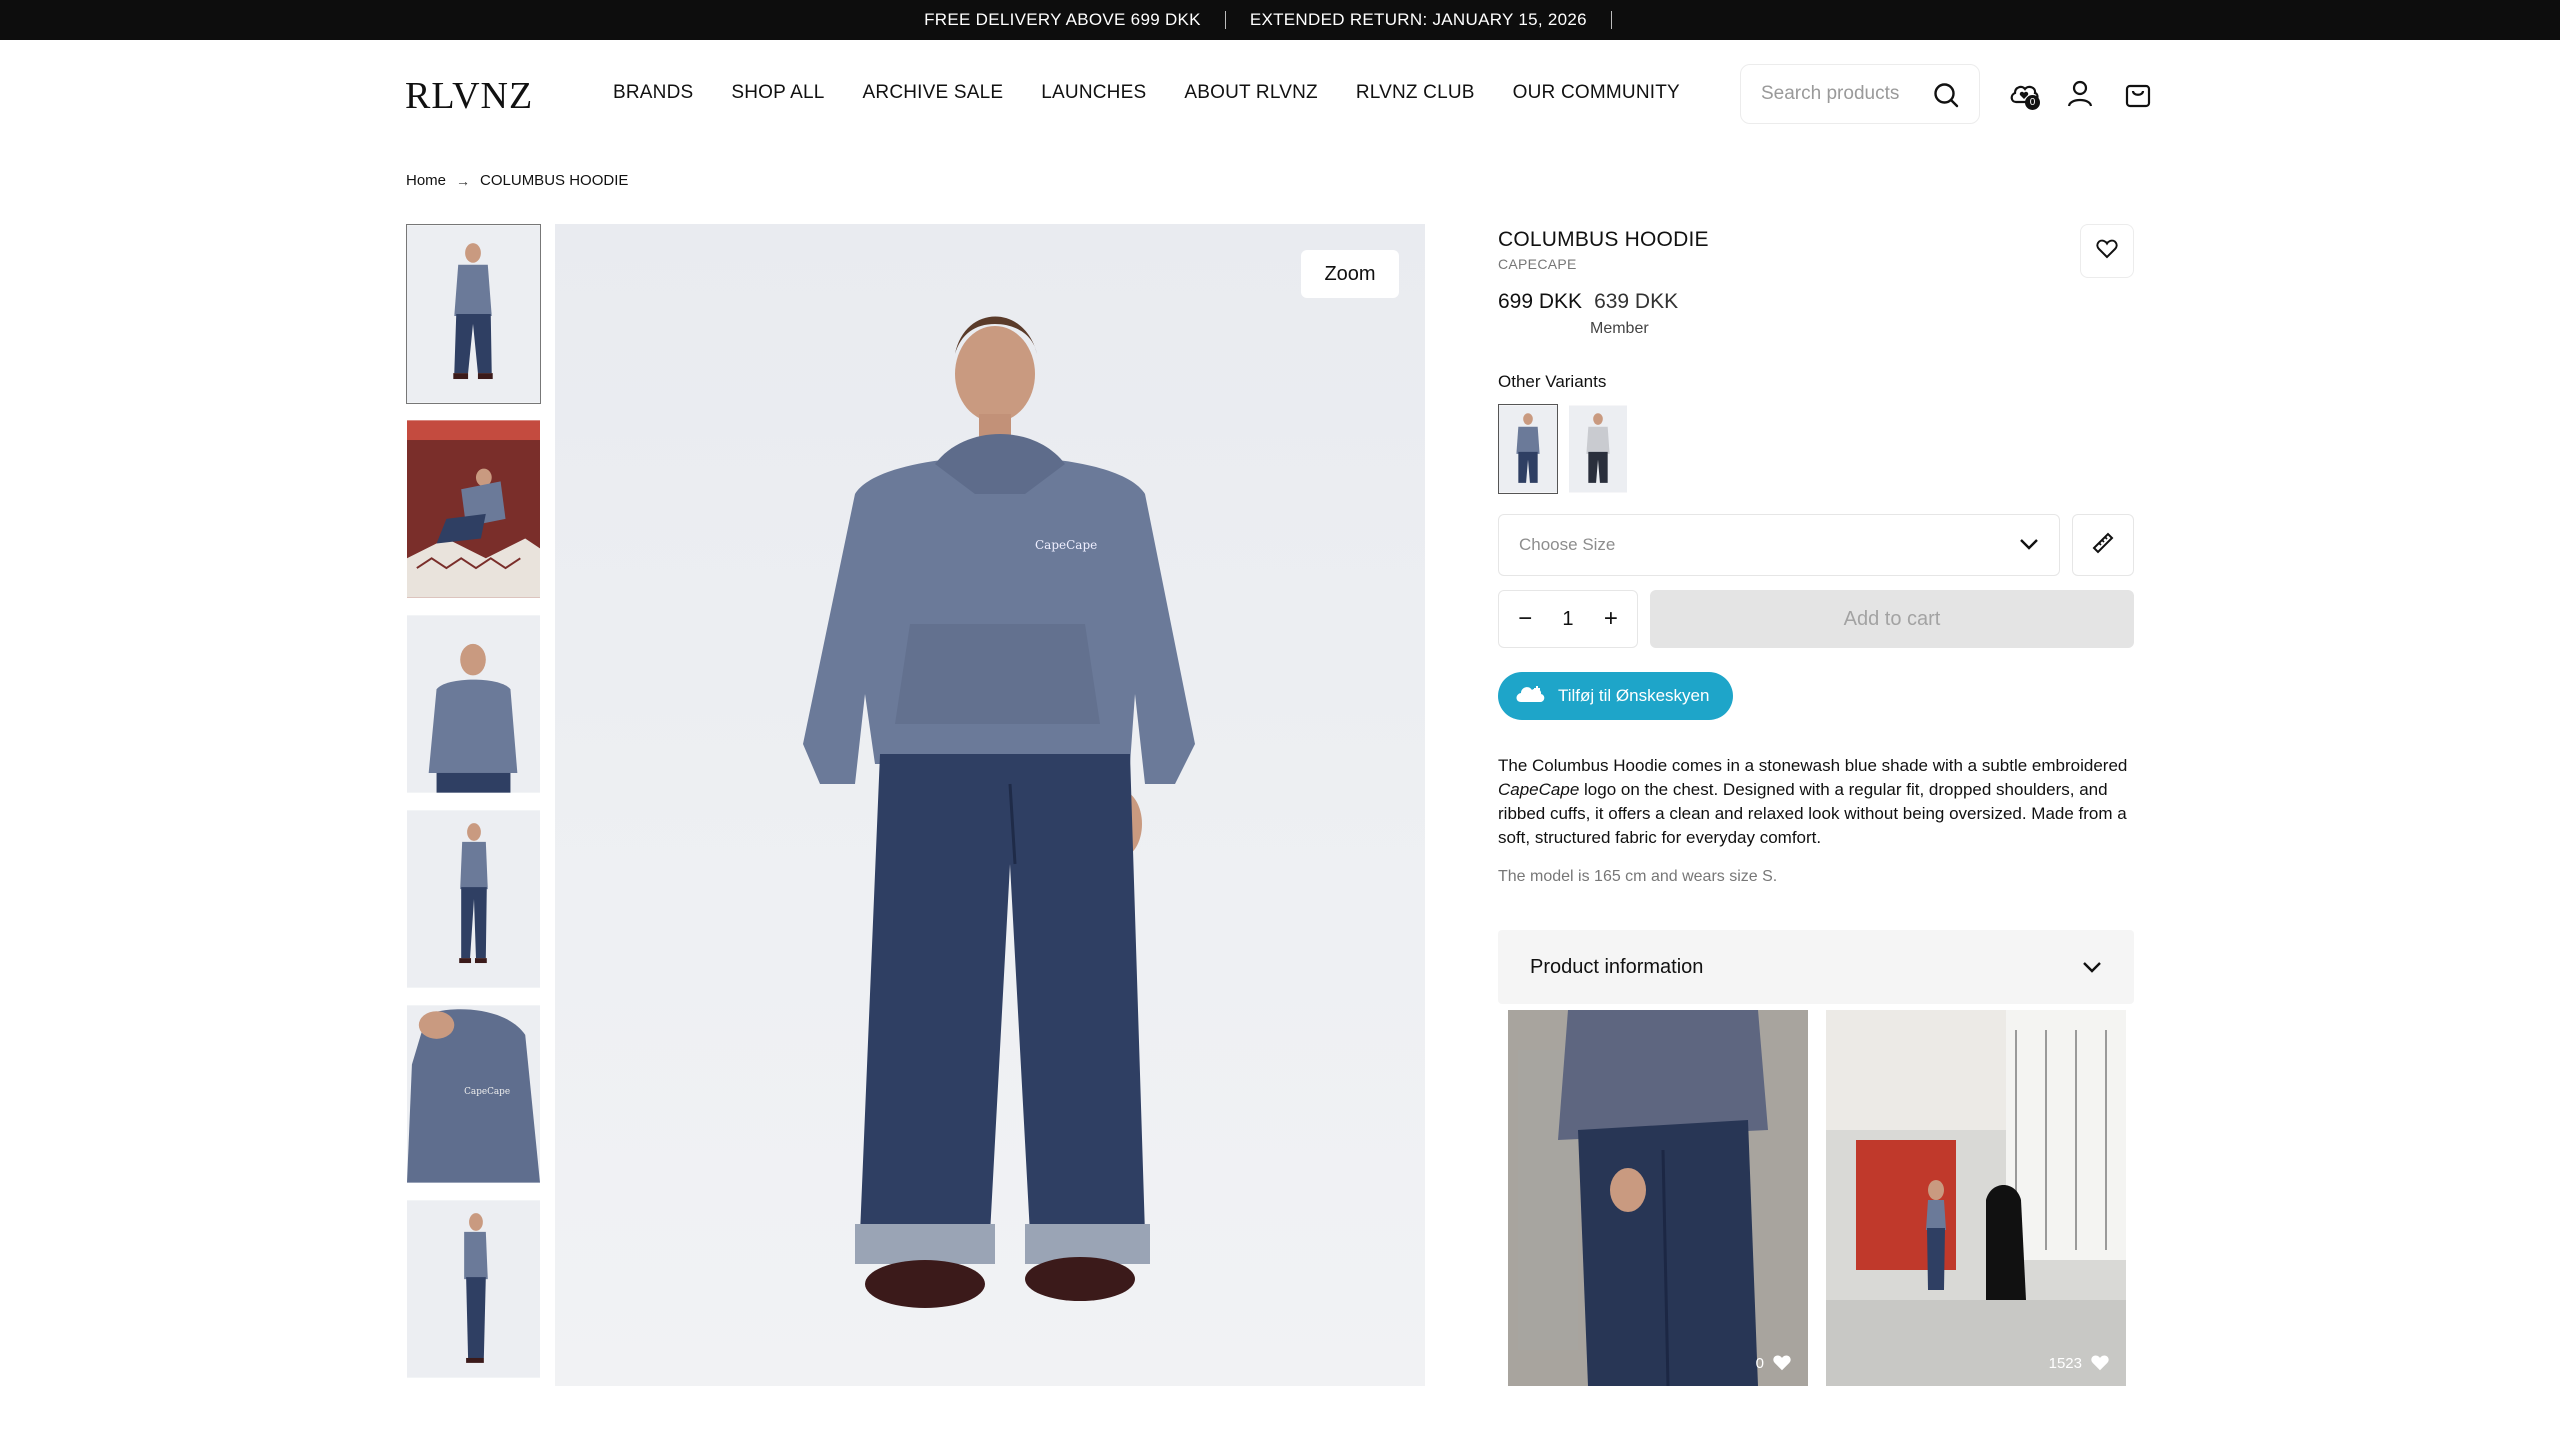 The width and height of the screenshot is (2560, 1440). Describe the element at coordinates (1638, 876) in the screenshot. I see `model-info: The model is 165 cm and wears size S.` at that location.